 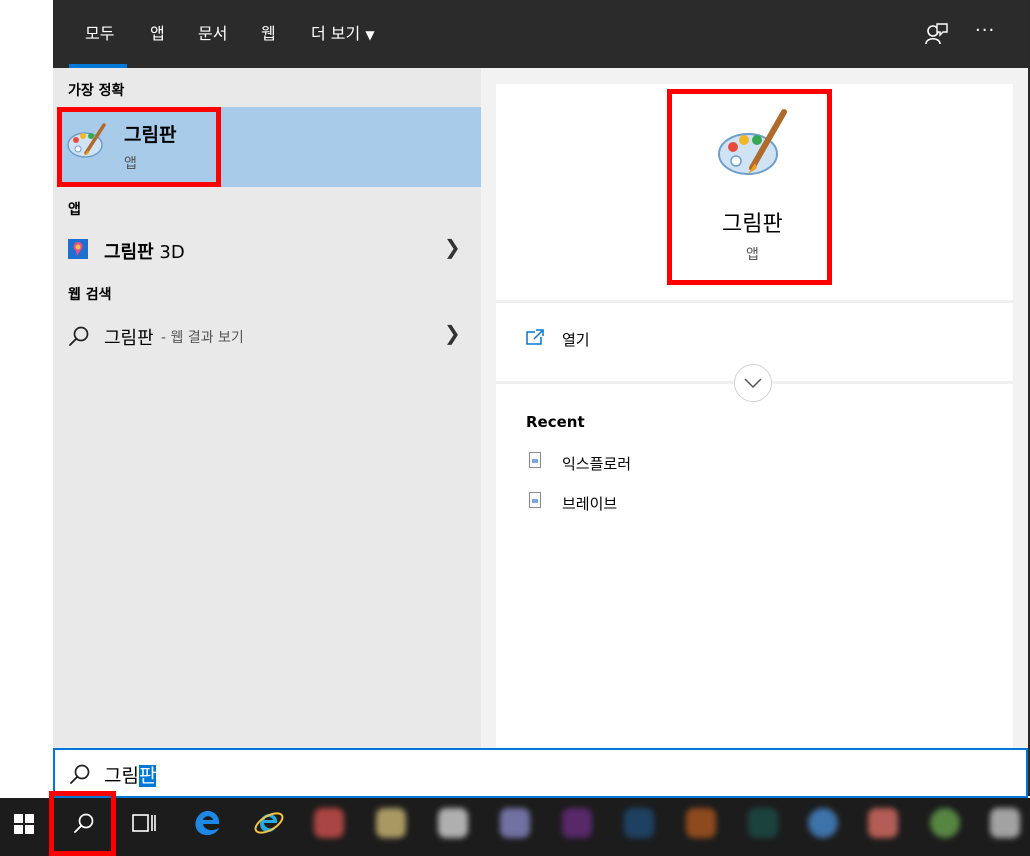 What do you see at coordinates (129, 252) in the screenshot?
I see `app-result-name: 그림판` at bounding box center [129, 252].